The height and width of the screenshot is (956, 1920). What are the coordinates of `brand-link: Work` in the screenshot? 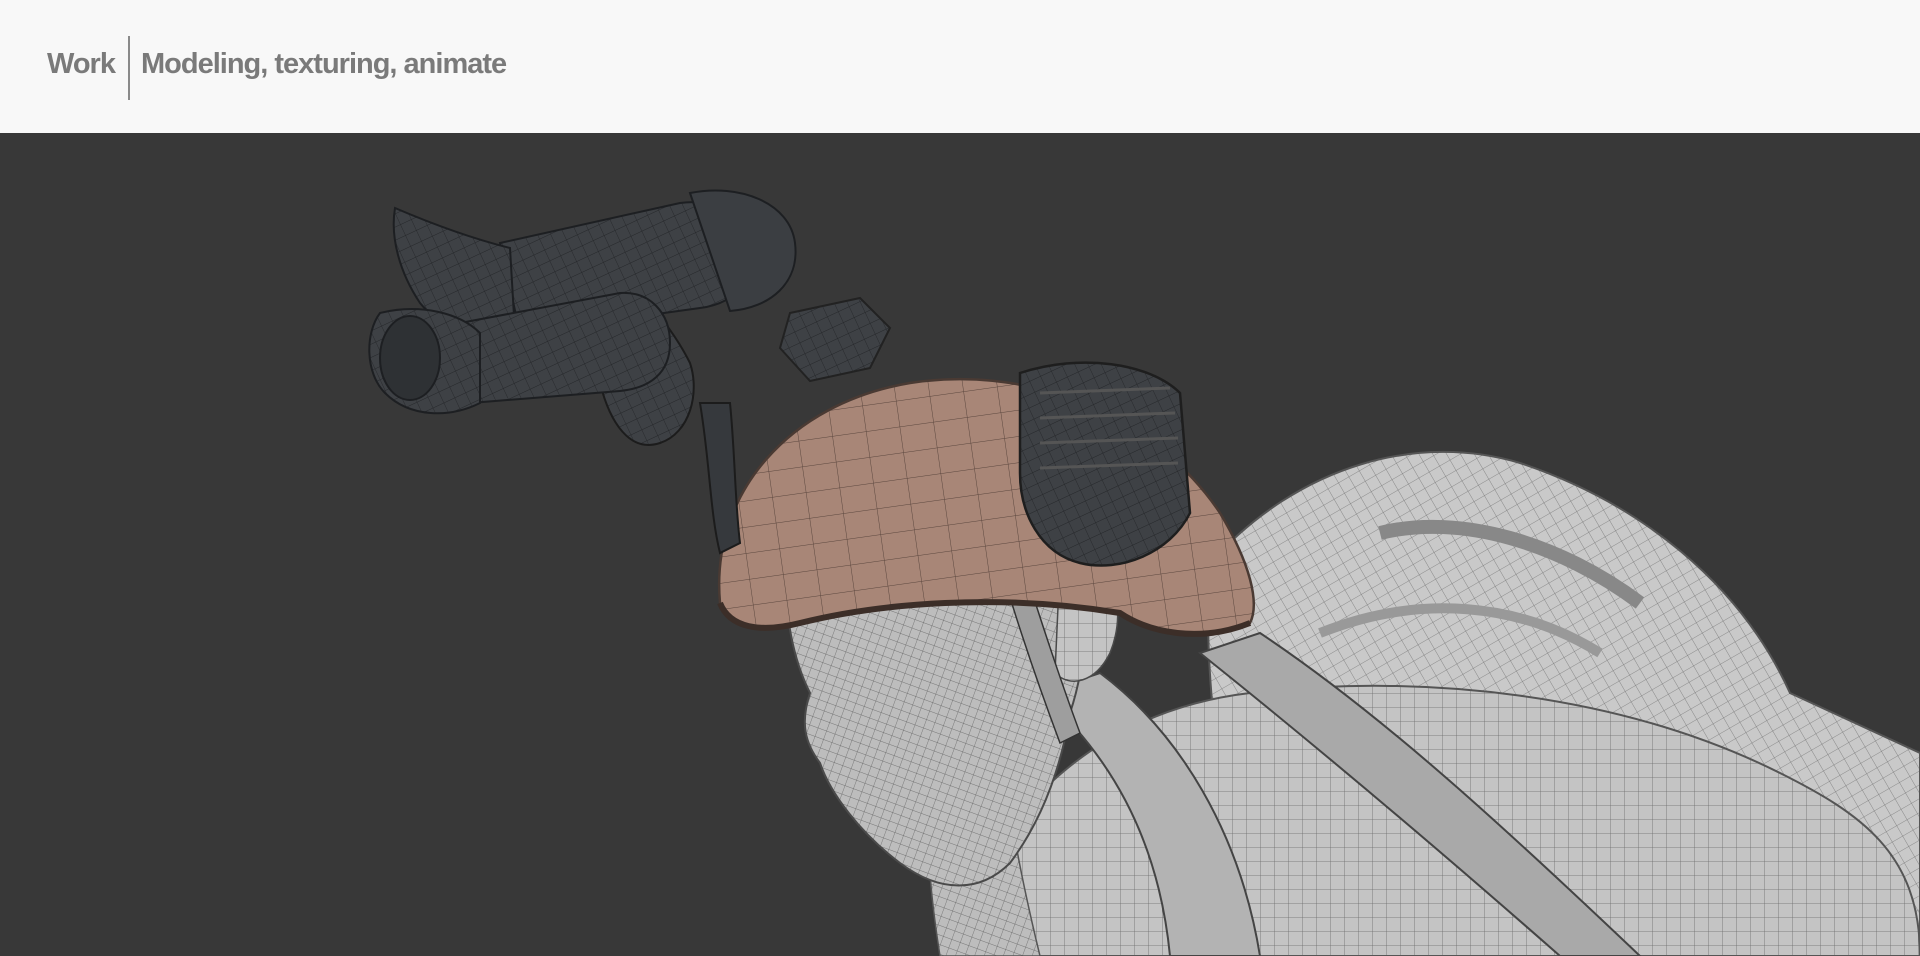 It's located at (81, 64).